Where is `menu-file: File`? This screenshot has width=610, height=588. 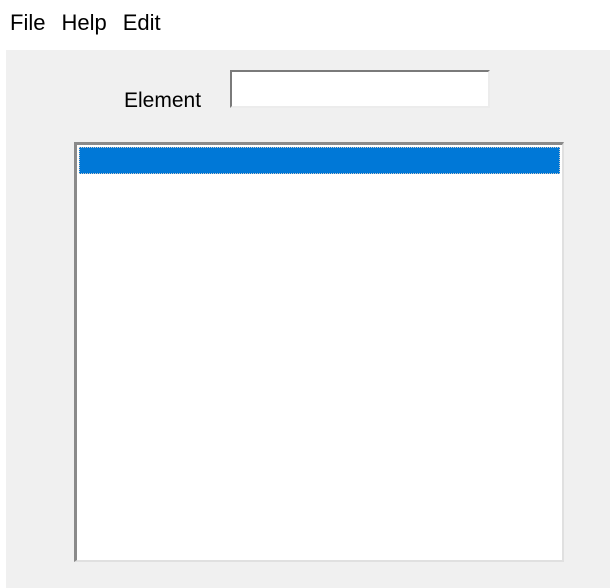
menu-file: File is located at coordinates (26, 23).